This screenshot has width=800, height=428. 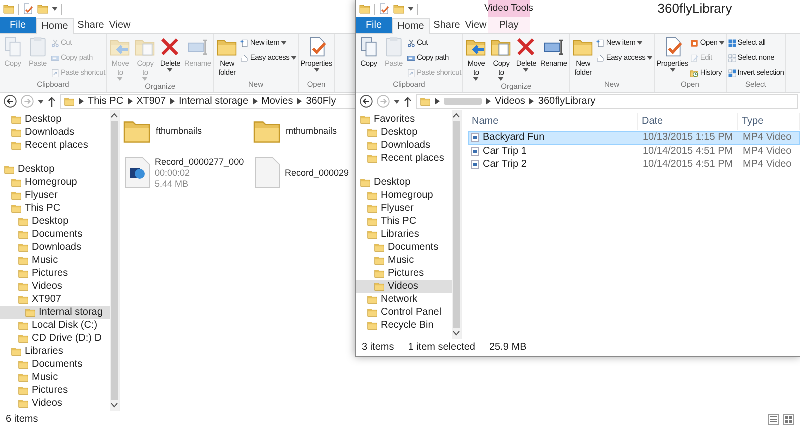 What do you see at coordinates (634, 165) in the screenshot?
I see `file-row: Car Trip 2 10/14/2015 4:51 PM MP4 Video` at bounding box center [634, 165].